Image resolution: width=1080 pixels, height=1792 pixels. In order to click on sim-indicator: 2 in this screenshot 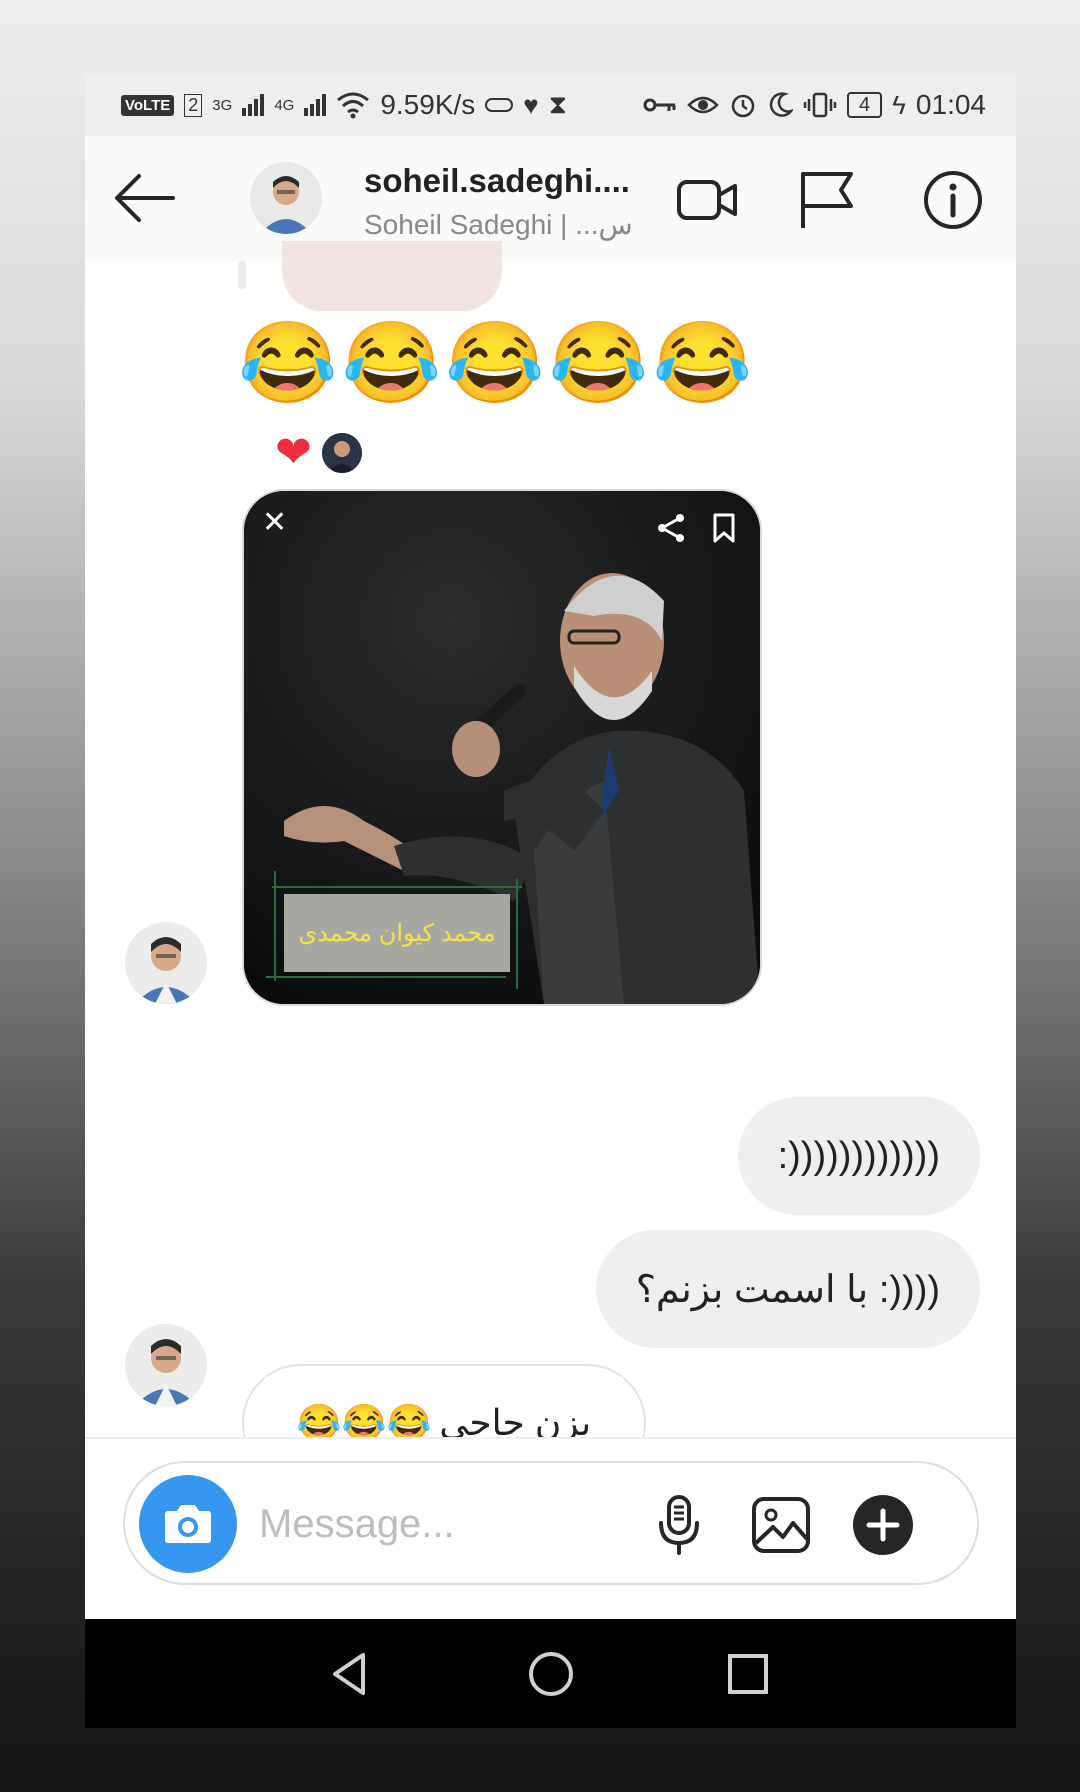, I will do `click(193, 105)`.